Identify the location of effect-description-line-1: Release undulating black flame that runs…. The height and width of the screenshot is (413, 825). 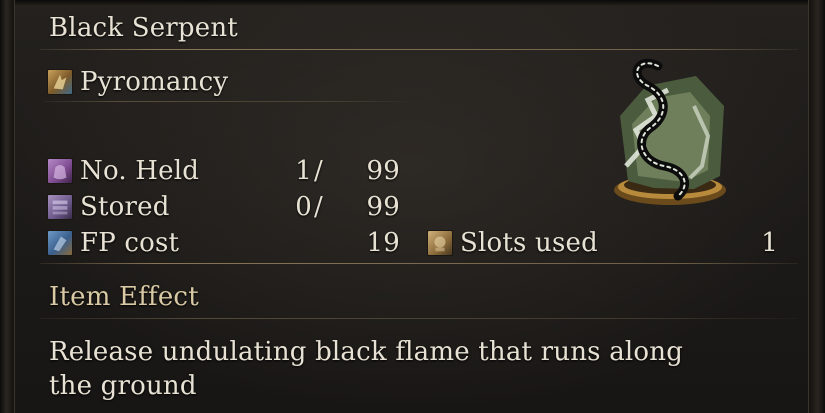
(366, 352).